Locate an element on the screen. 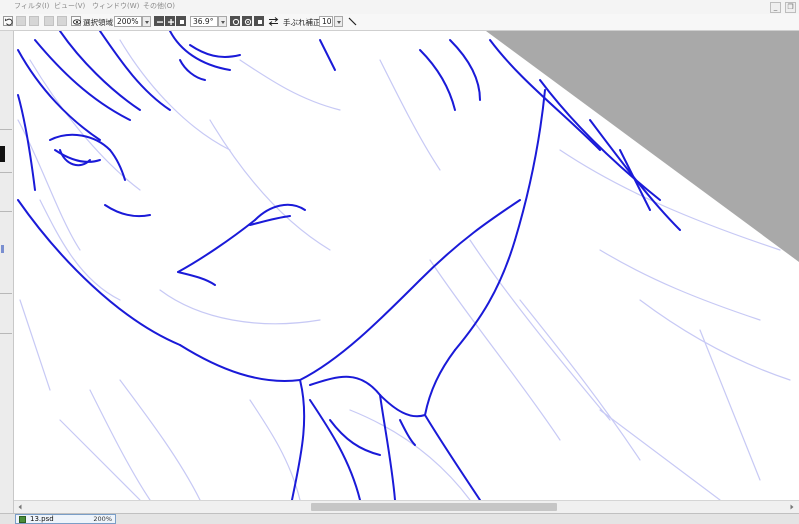 Image resolution: width=799 pixels, height=524 pixels. menu-bar: フィルタ(I) ビュー(V) ウィンドウ(W) その他(O) _ ❐ is located at coordinates (399, 7).